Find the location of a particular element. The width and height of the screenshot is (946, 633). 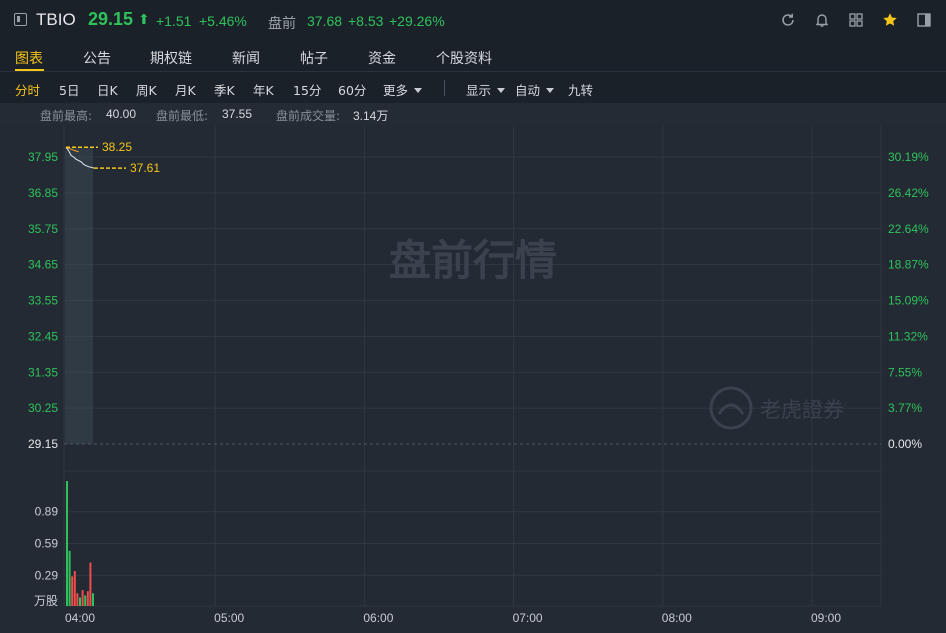

refresh-icon is located at coordinates (788, 20).